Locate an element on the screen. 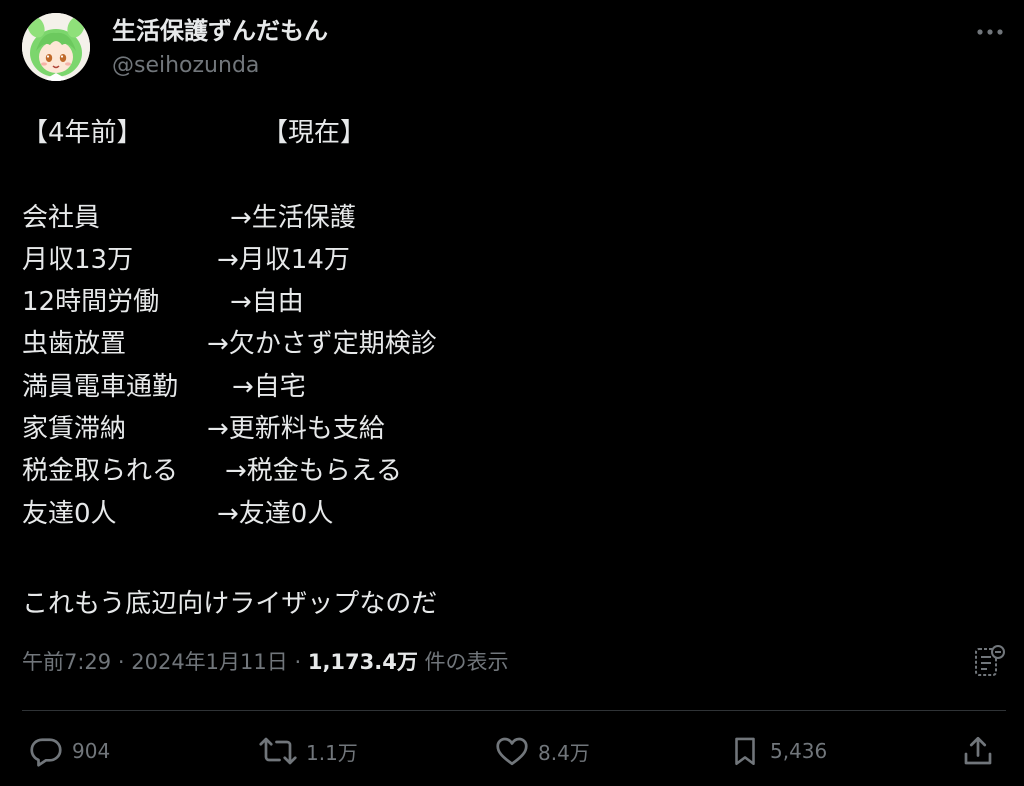  analytics-icon is located at coordinates (990, 660).